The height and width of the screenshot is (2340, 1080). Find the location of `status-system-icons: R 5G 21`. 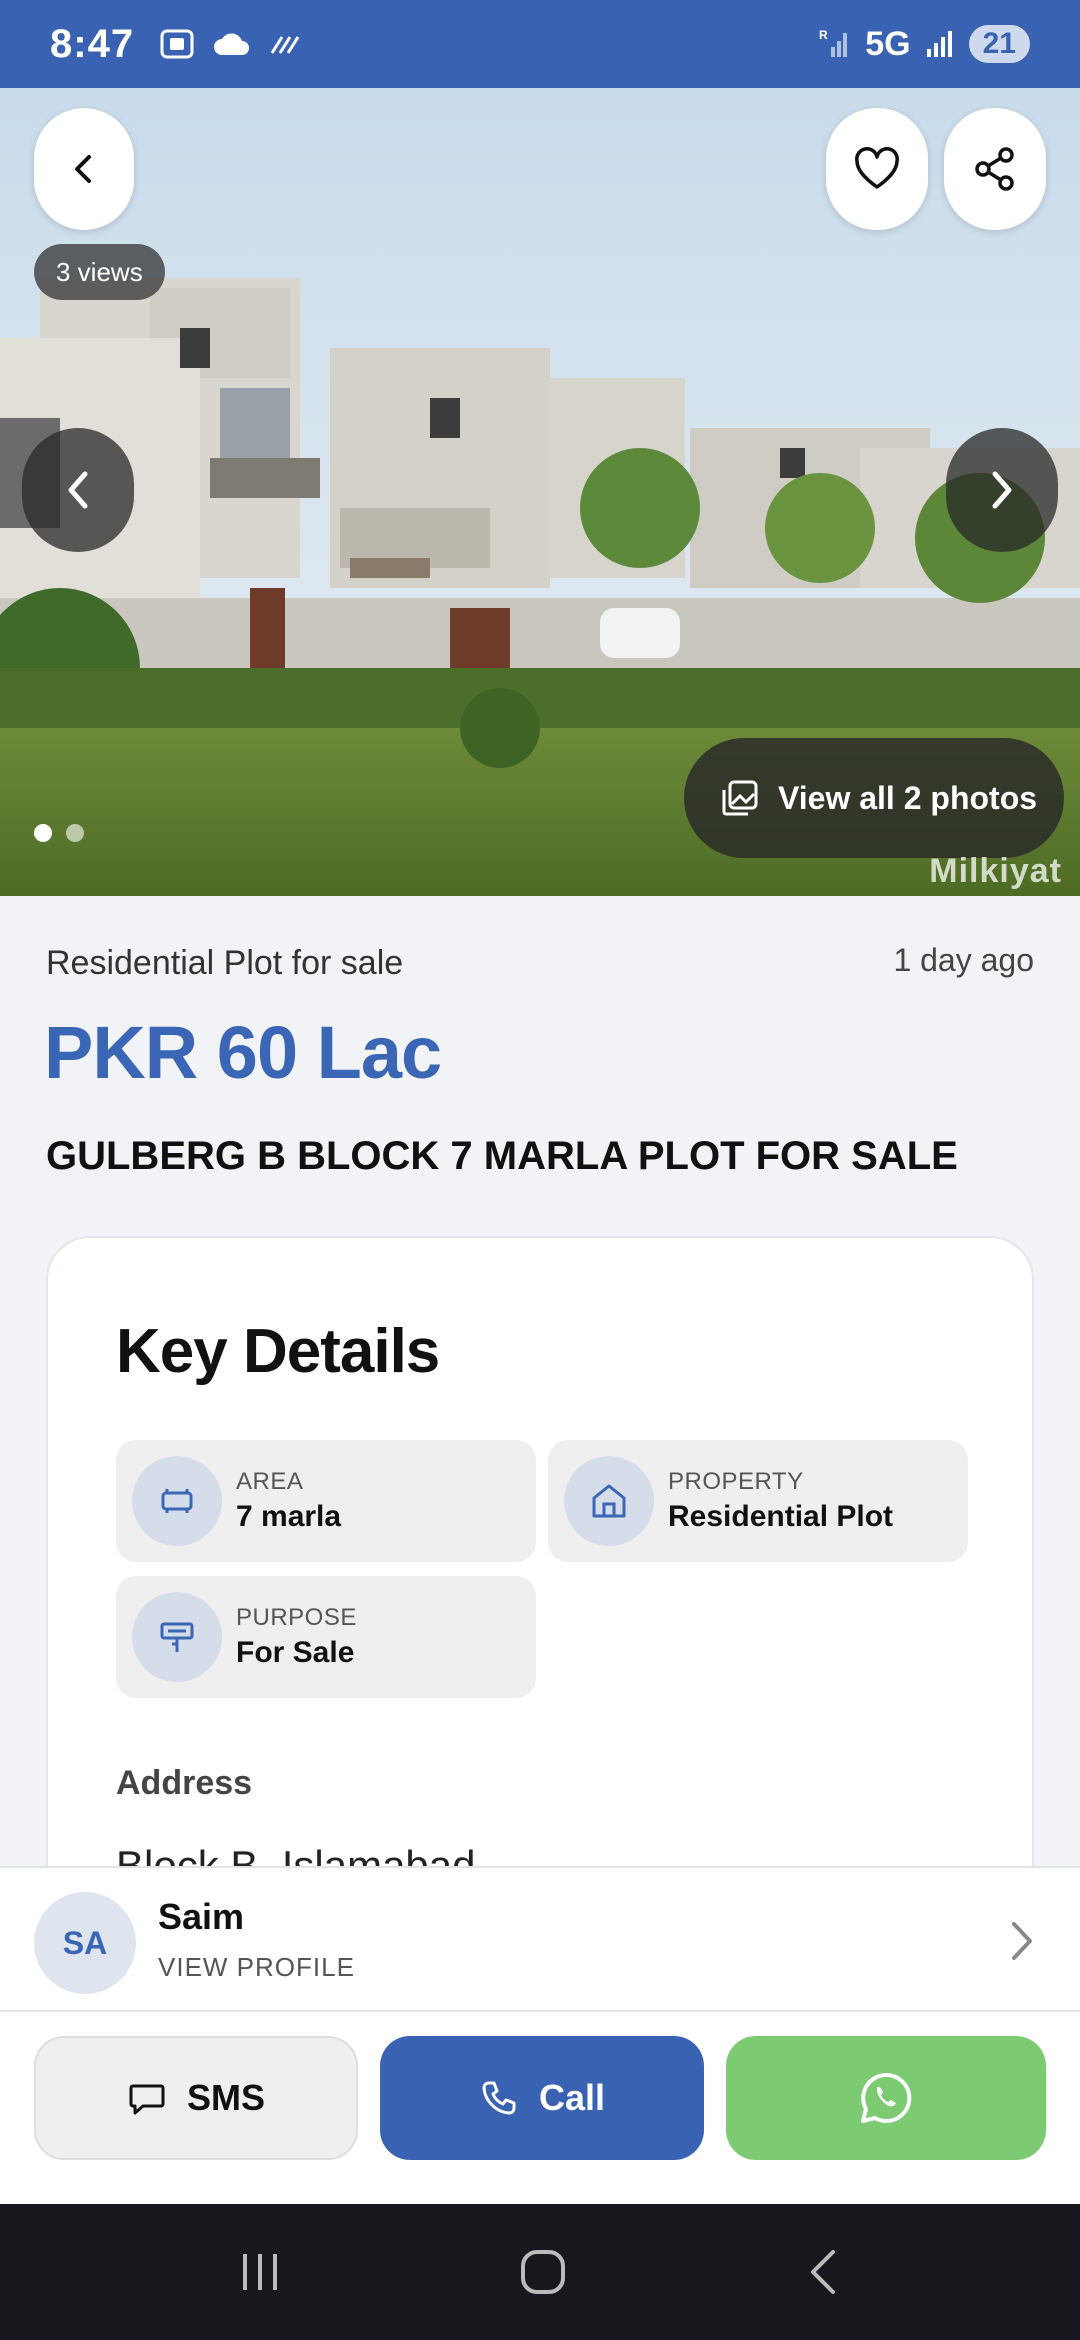

status-system-icons: R 5G 21 is located at coordinates (923, 44).